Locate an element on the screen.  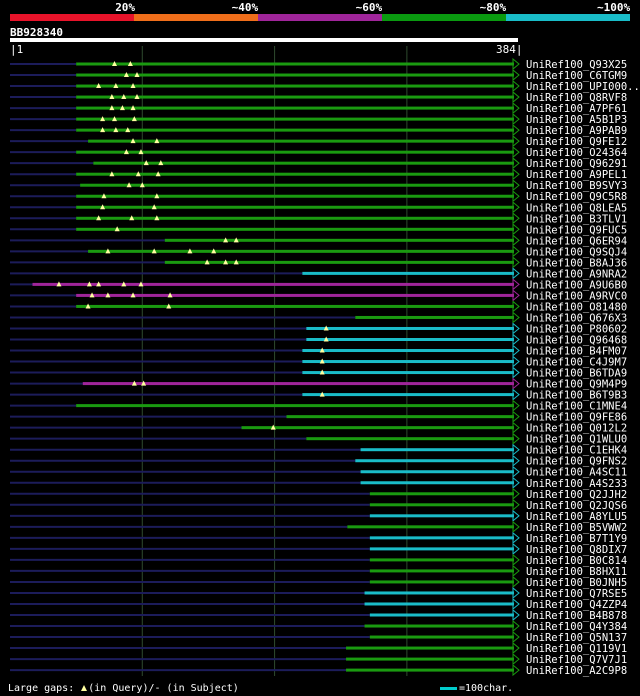
scale-sample-bar is located at coordinates (448, 688).